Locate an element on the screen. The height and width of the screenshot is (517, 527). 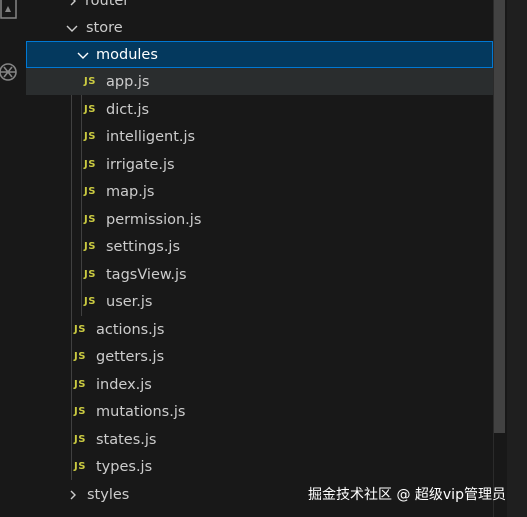
tree-file: JS settings.js is located at coordinates (259, 246).